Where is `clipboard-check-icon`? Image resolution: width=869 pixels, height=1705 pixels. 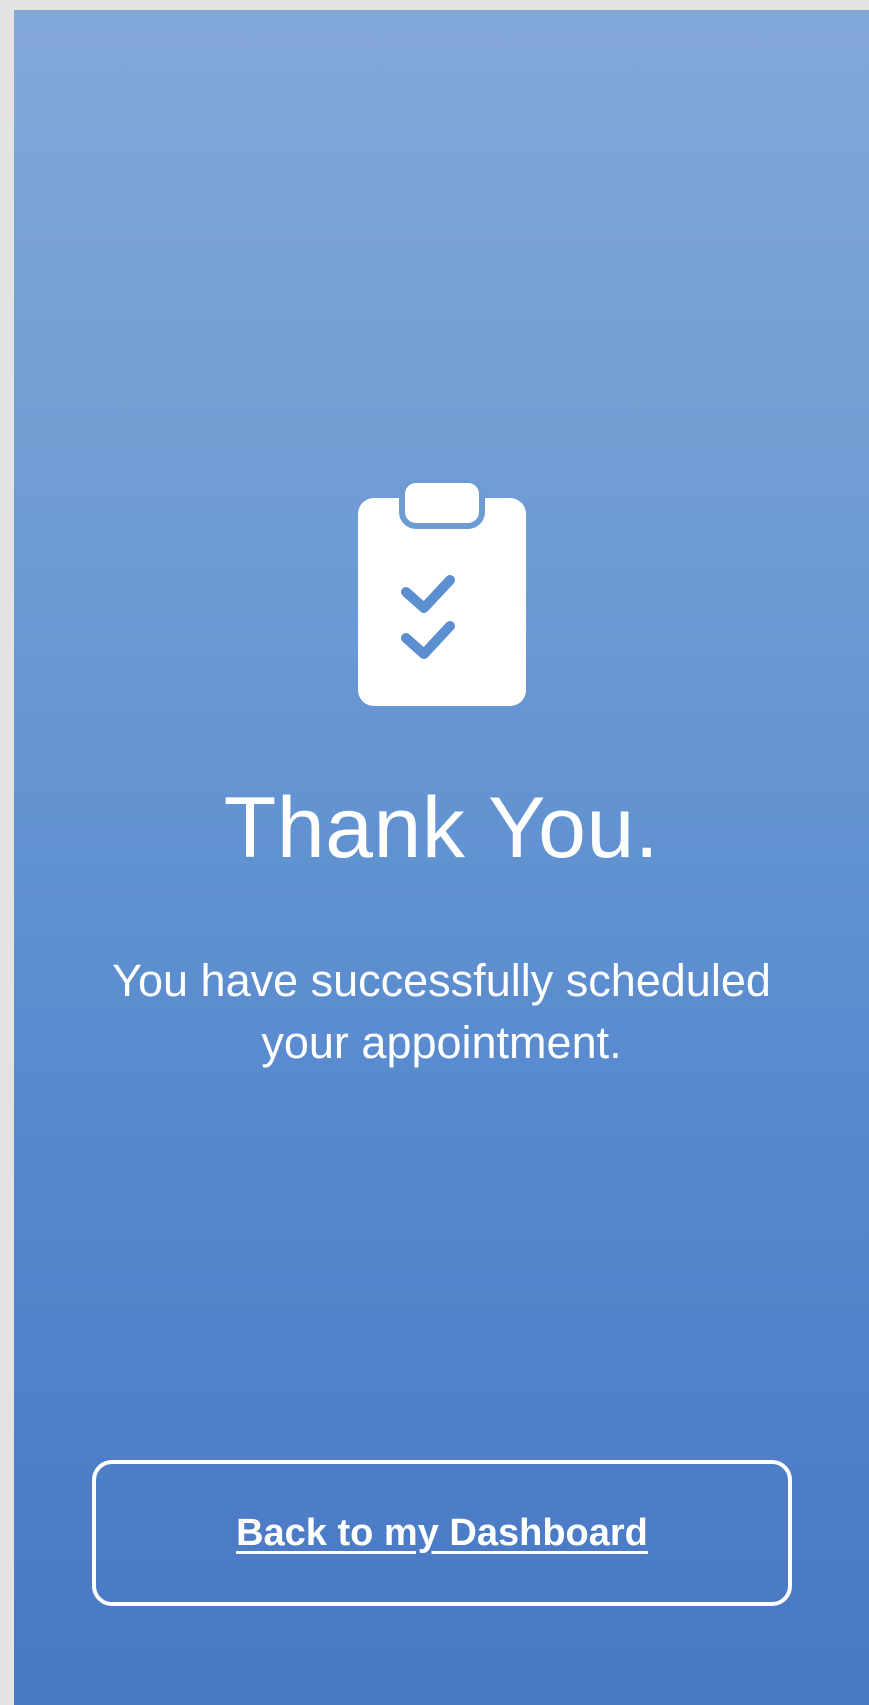 clipboard-check-icon is located at coordinates (442, 593).